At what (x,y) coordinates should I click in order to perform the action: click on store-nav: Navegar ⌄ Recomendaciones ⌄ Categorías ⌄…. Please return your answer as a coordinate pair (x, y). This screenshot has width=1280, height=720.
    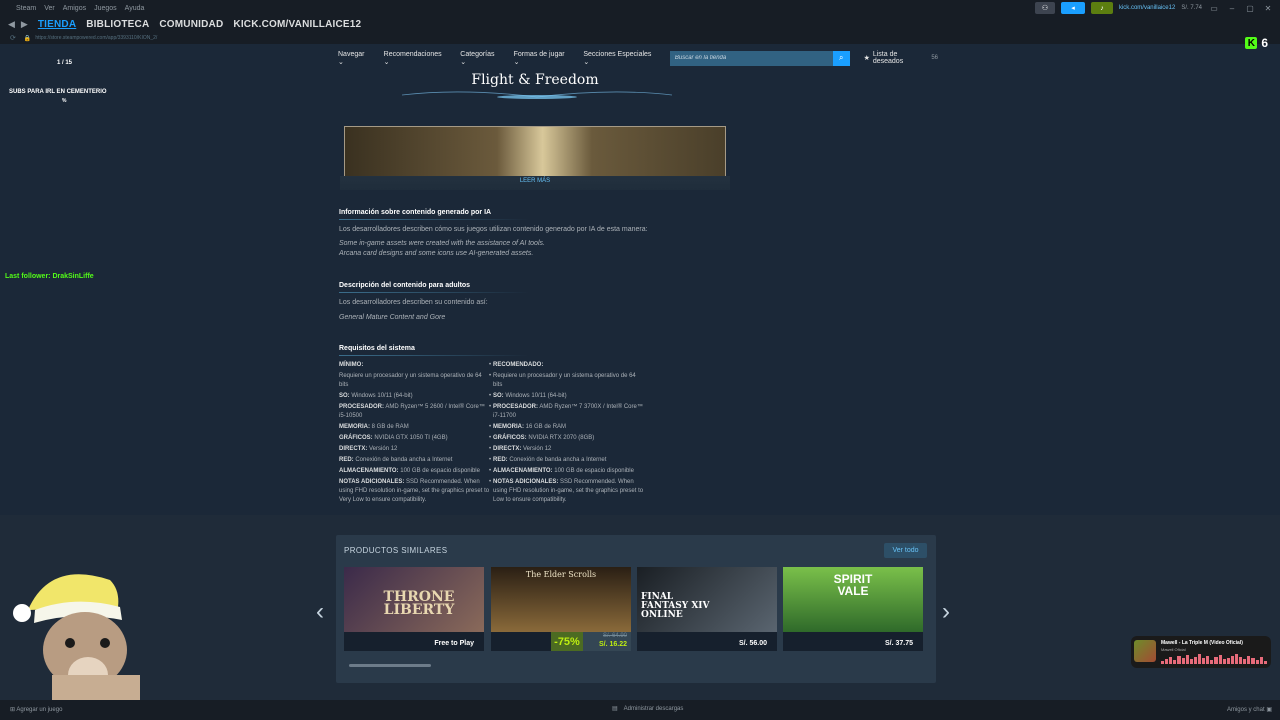
    Looking at the image, I should click on (638, 58).